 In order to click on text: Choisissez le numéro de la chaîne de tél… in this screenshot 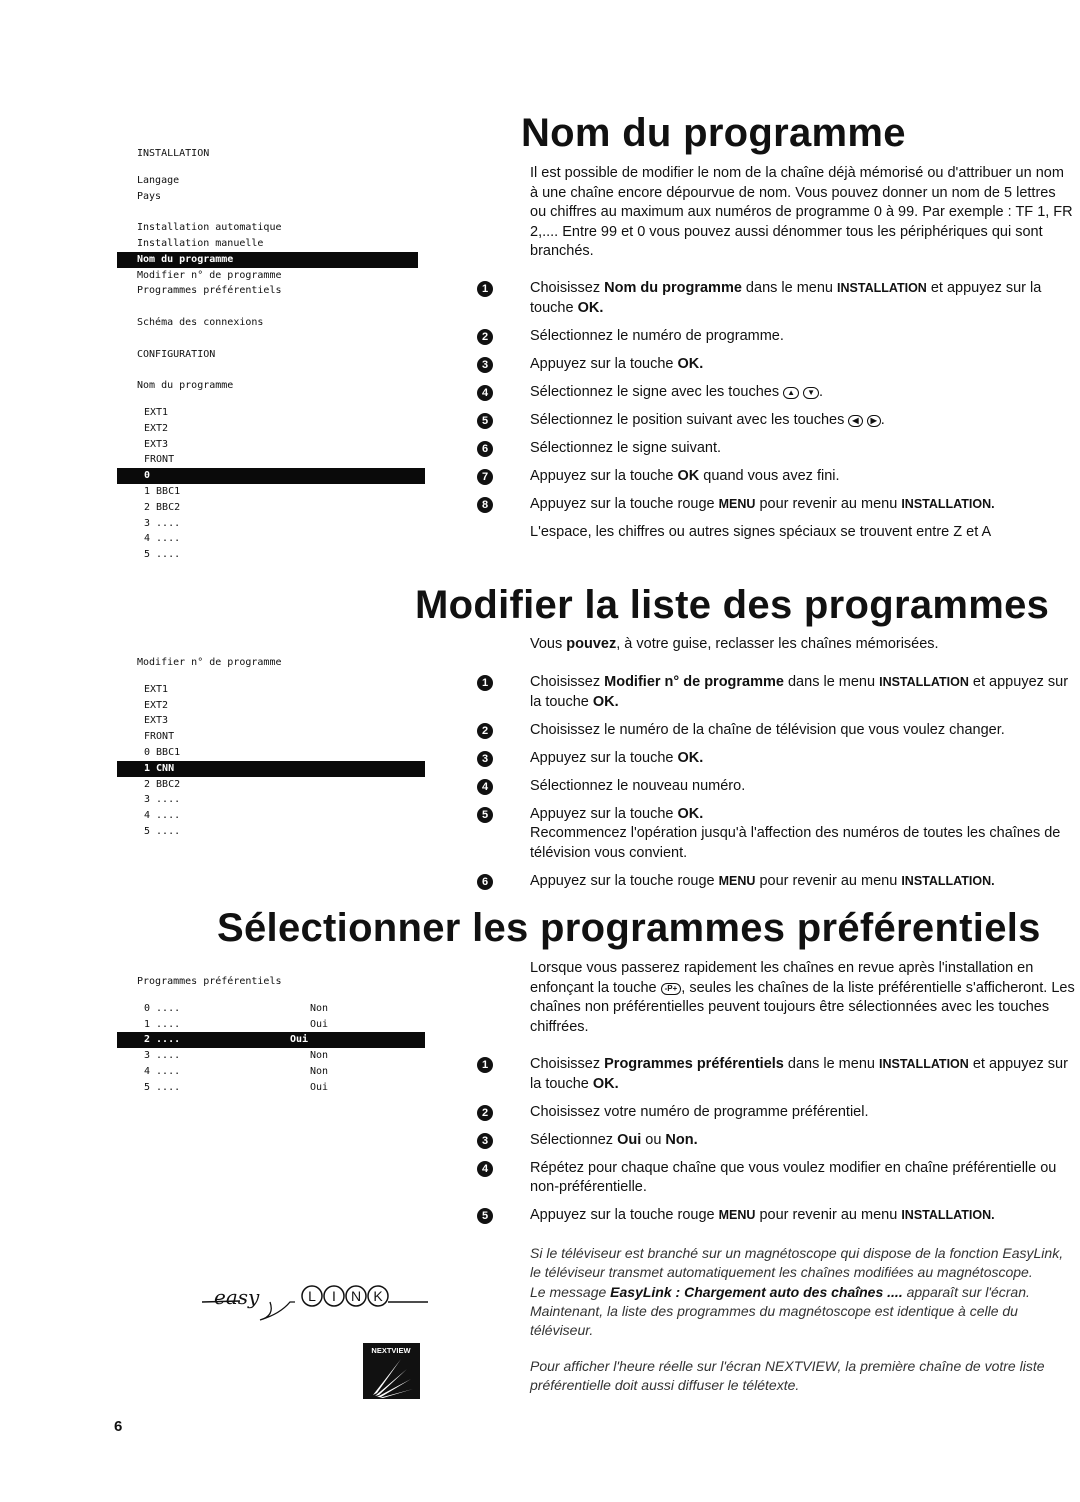, I will do `click(767, 729)`.